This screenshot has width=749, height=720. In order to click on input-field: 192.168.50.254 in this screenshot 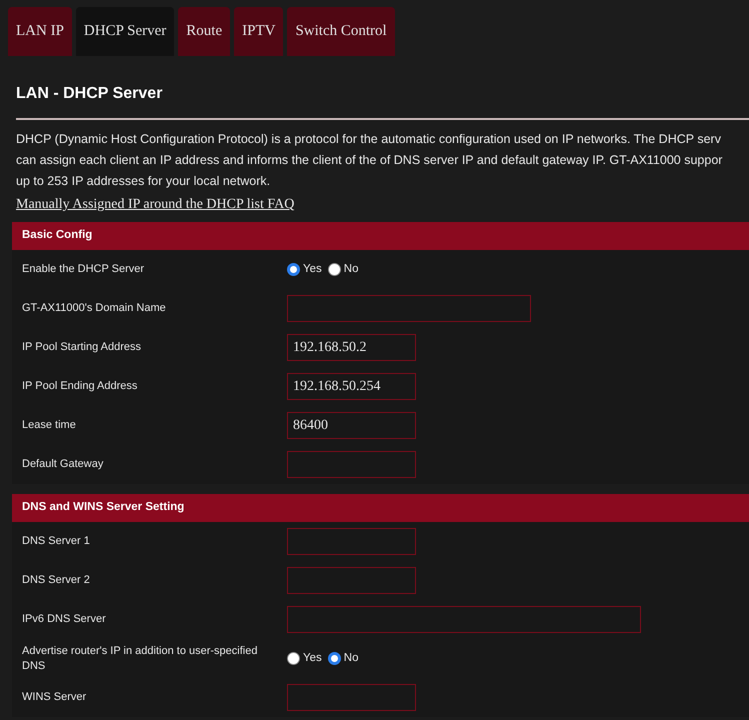, I will do `click(351, 386)`.